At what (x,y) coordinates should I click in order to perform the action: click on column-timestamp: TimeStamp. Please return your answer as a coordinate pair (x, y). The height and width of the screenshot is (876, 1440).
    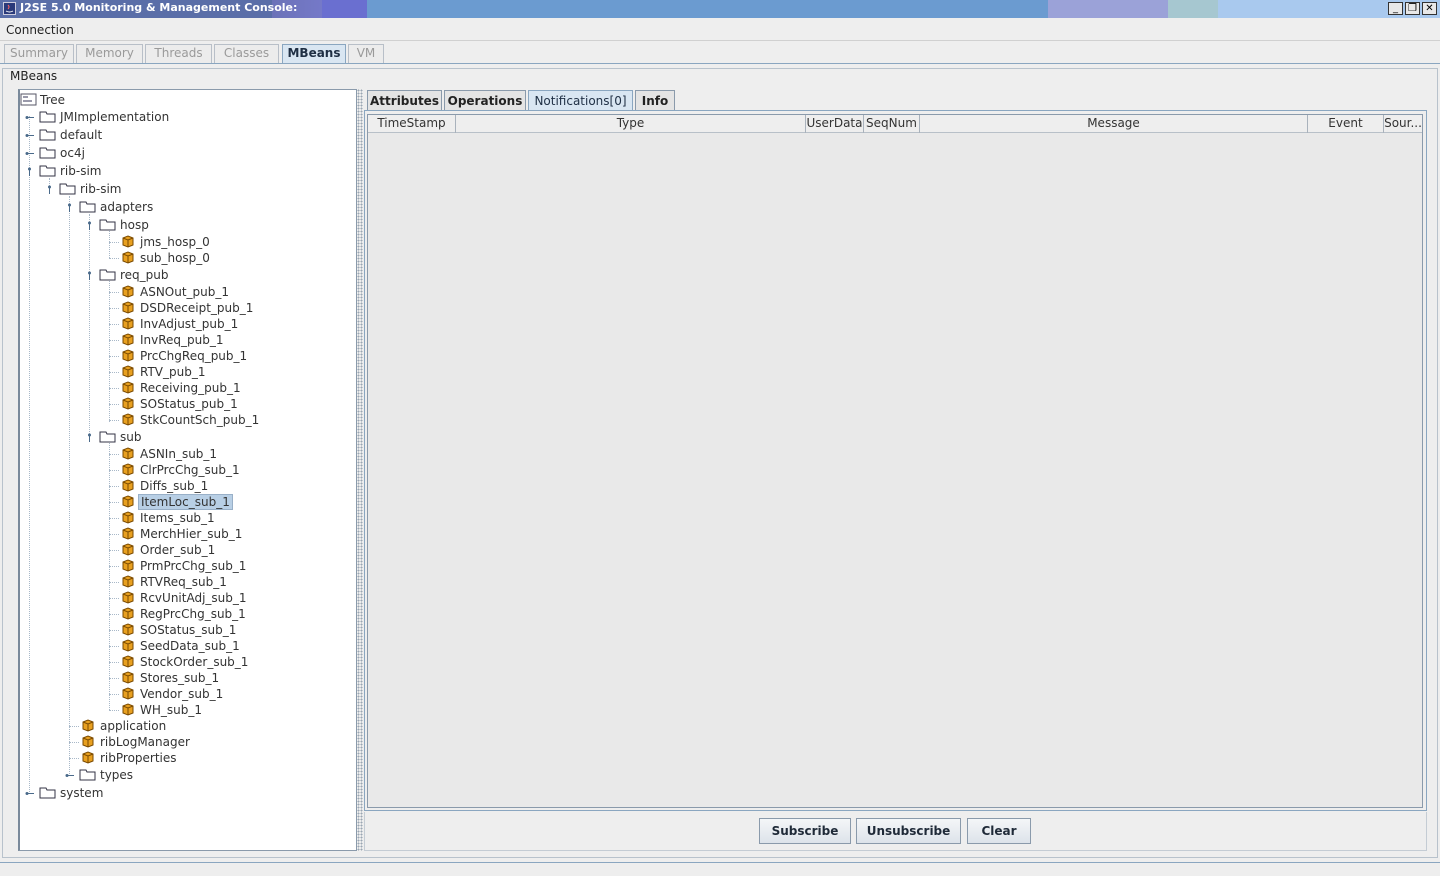
    Looking at the image, I should click on (412, 124).